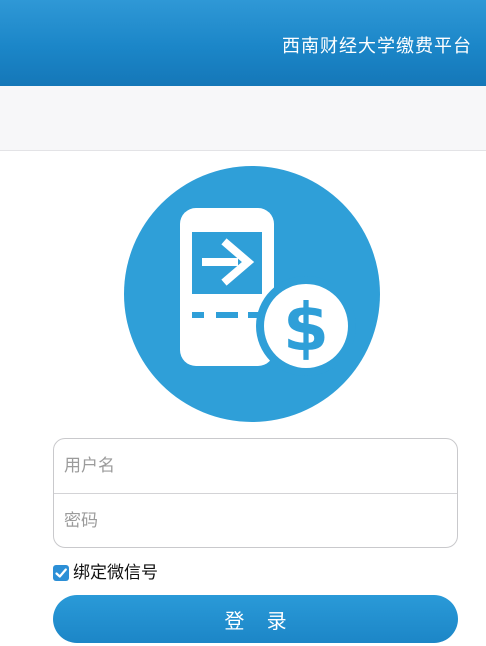 Image resolution: width=486 pixels, height=646 pixels. Describe the element at coordinates (115, 573) in the screenshot. I see `bind-wechat-label: 绑定微信号` at that location.